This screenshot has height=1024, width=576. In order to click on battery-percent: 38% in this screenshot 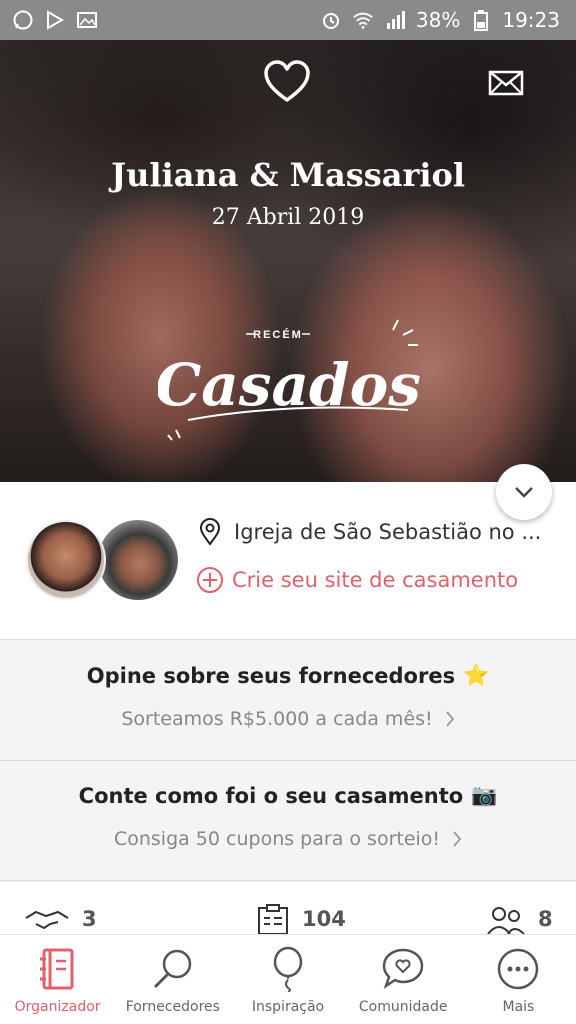, I will do `click(438, 20)`.